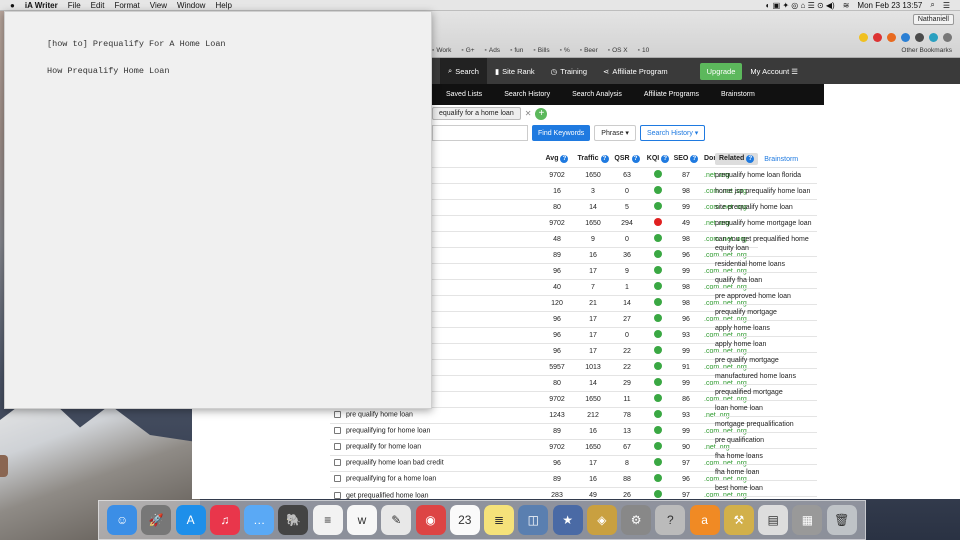  Describe the element at coordinates (671, 94) in the screenshot. I see `subnav-affiliate-programs: Affiliate Programs` at that location.